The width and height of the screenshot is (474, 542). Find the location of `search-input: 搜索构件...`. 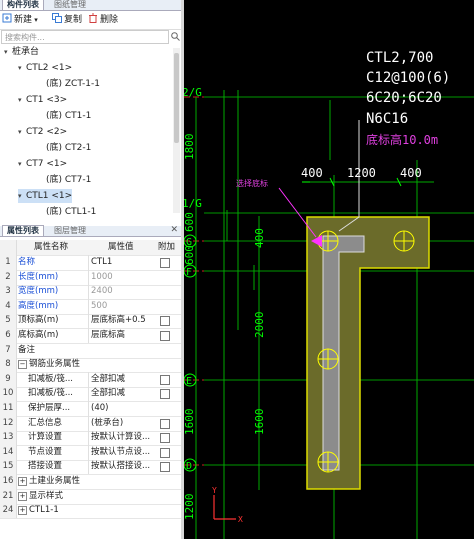

search-input: 搜索构件... is located at coordinates (85, 37).